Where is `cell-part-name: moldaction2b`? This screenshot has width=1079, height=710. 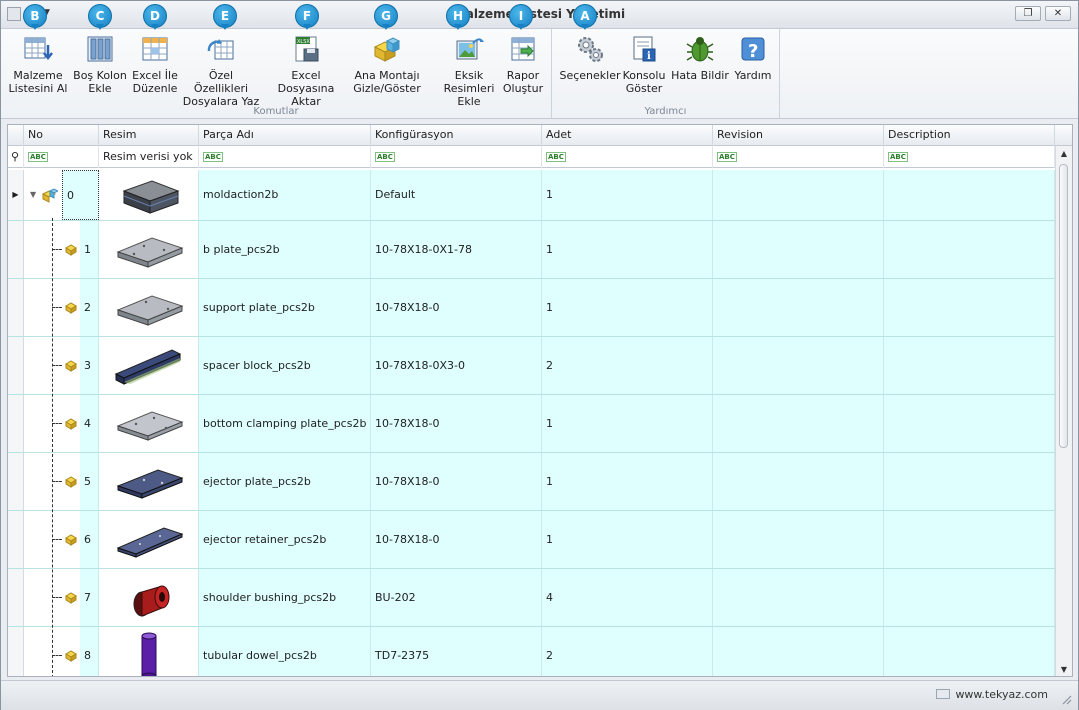 cell-part-name: moldaction2b is located at coordinates (285, 195).